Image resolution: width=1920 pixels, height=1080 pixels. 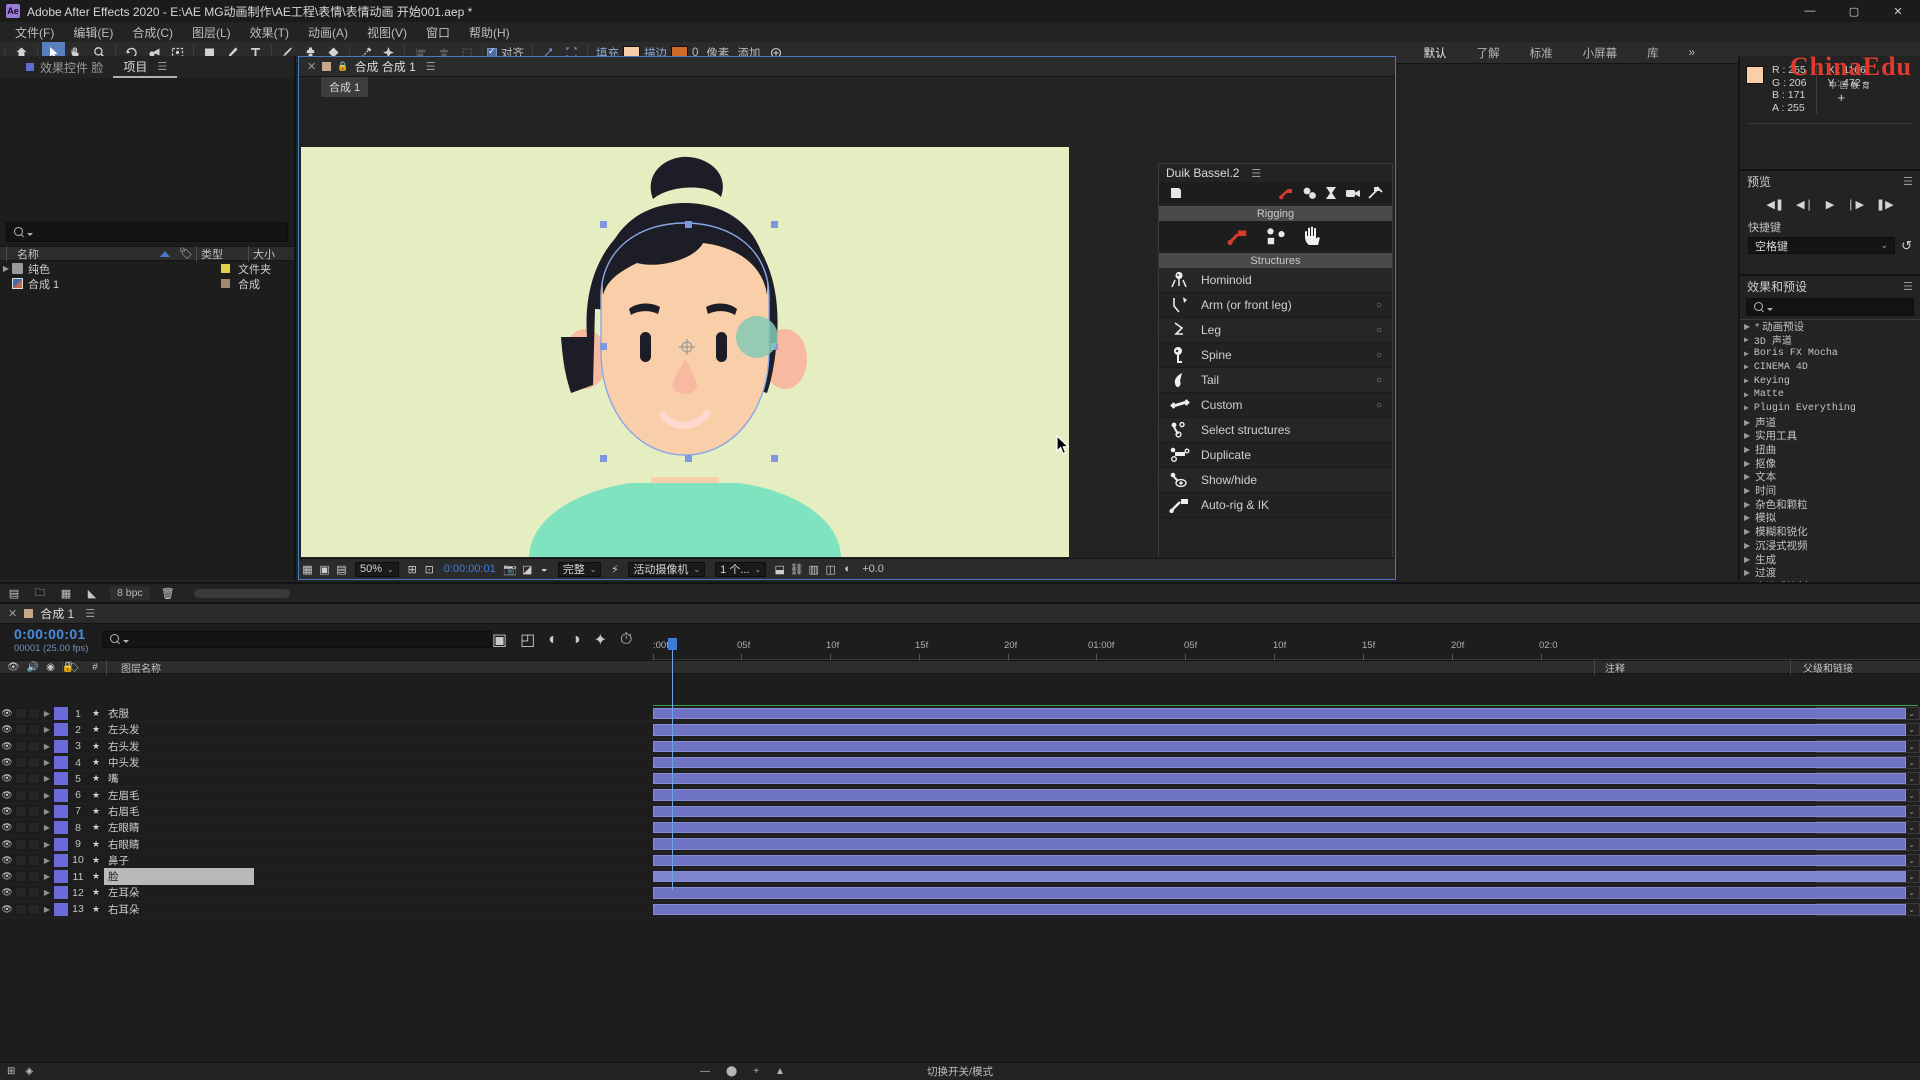 I want to click on table-row: 👁▶1★衣服⊕✥fx◎无⌄, so click(x=960, y=714).